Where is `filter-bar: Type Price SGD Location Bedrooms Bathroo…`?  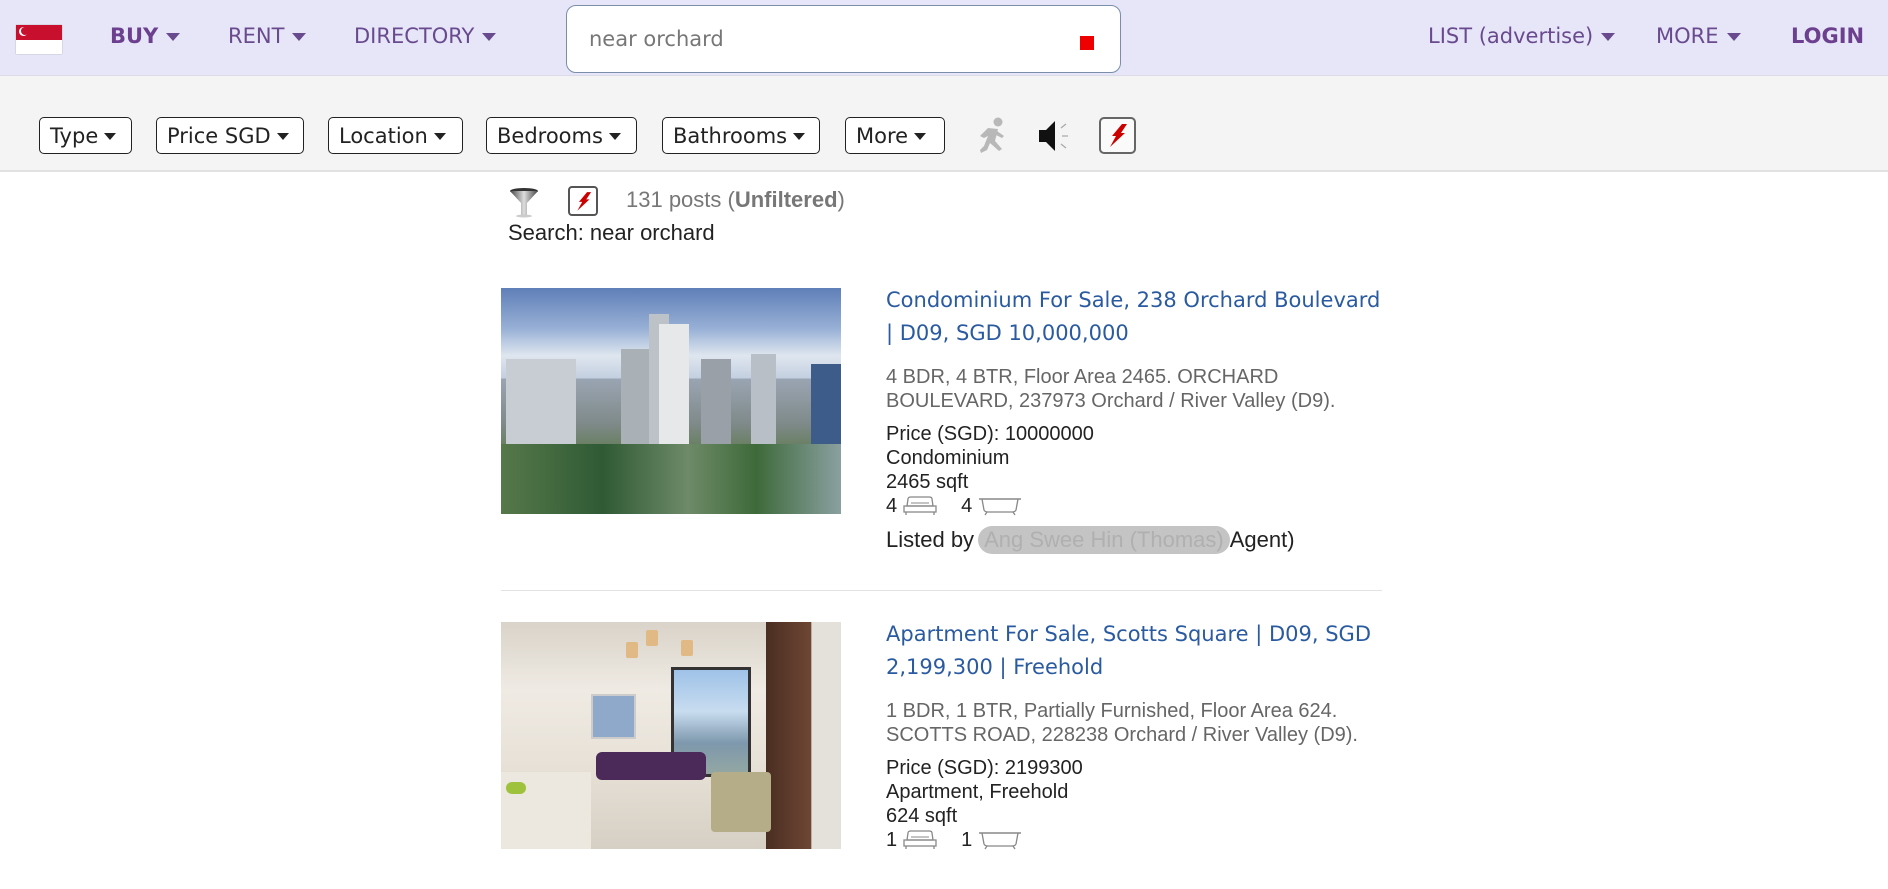
filter-bar: Type Price SGD Location Bedrooms Bathroo… is located at coordinates (944, 124).